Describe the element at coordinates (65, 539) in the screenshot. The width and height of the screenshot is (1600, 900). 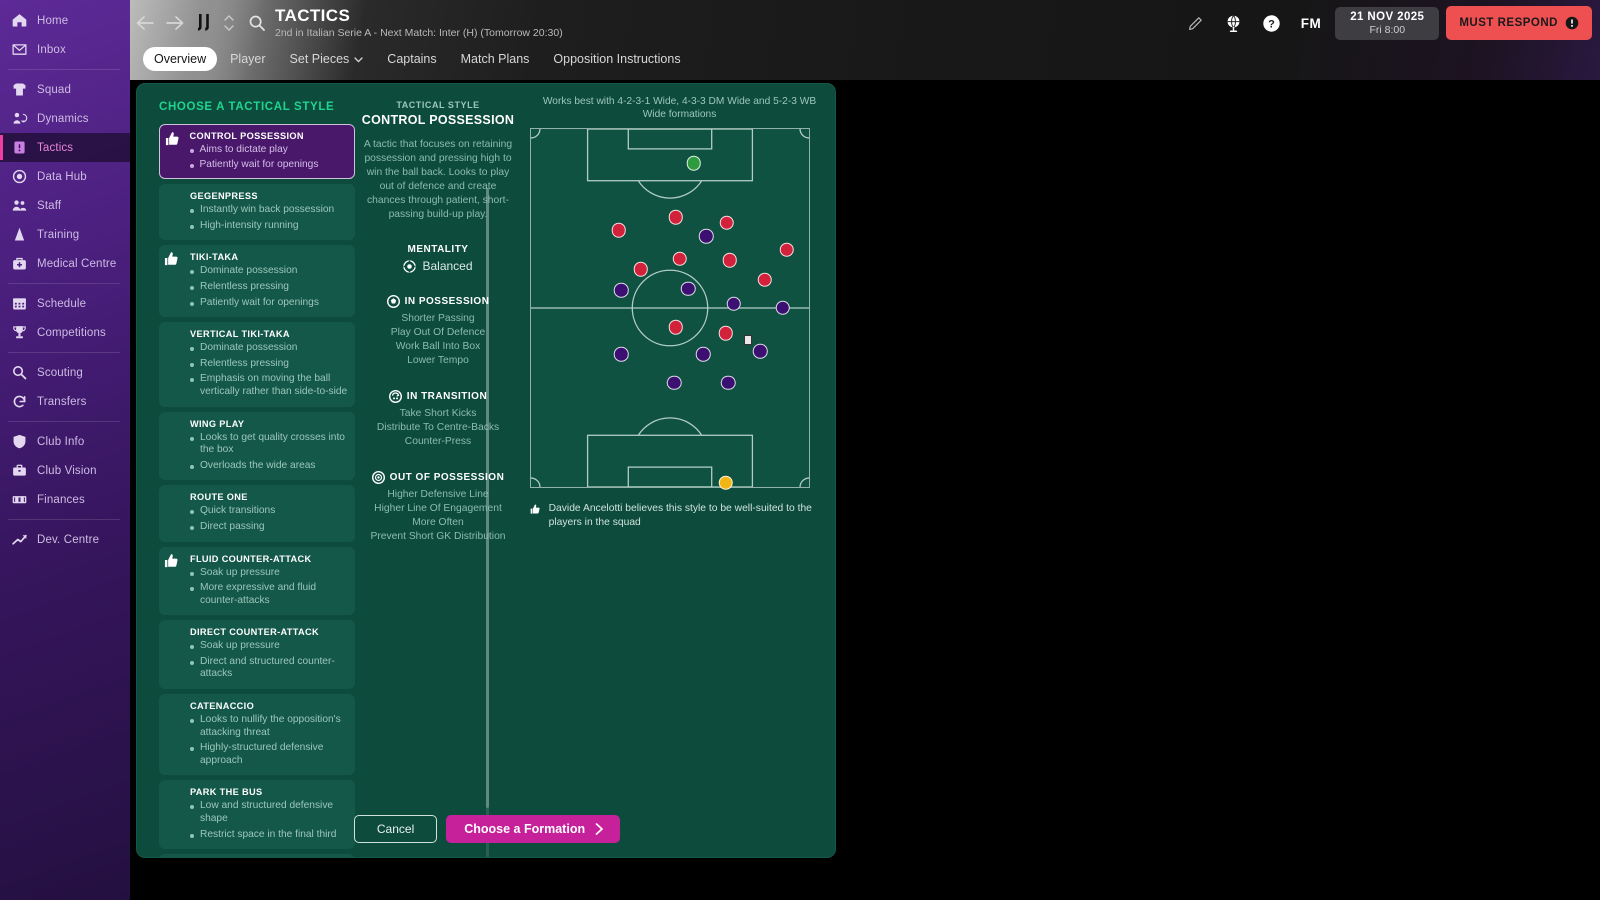
I see `sidebar-item-dev-centre: Dev. Centre` at that location.